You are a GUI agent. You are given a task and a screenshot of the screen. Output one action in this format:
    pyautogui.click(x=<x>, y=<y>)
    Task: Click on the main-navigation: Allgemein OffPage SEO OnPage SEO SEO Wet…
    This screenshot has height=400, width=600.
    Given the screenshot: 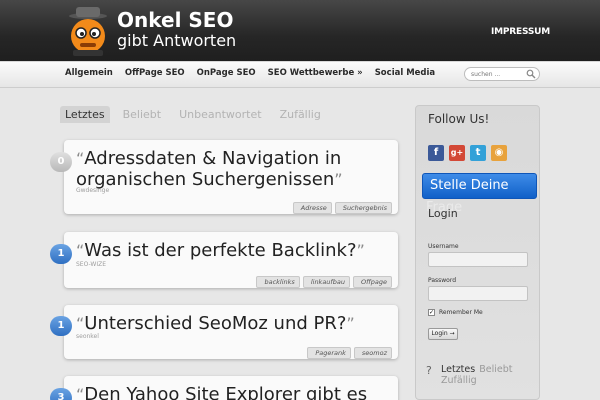 What is the action you would take?
    pyautogui.click(x=300, y=74)
    